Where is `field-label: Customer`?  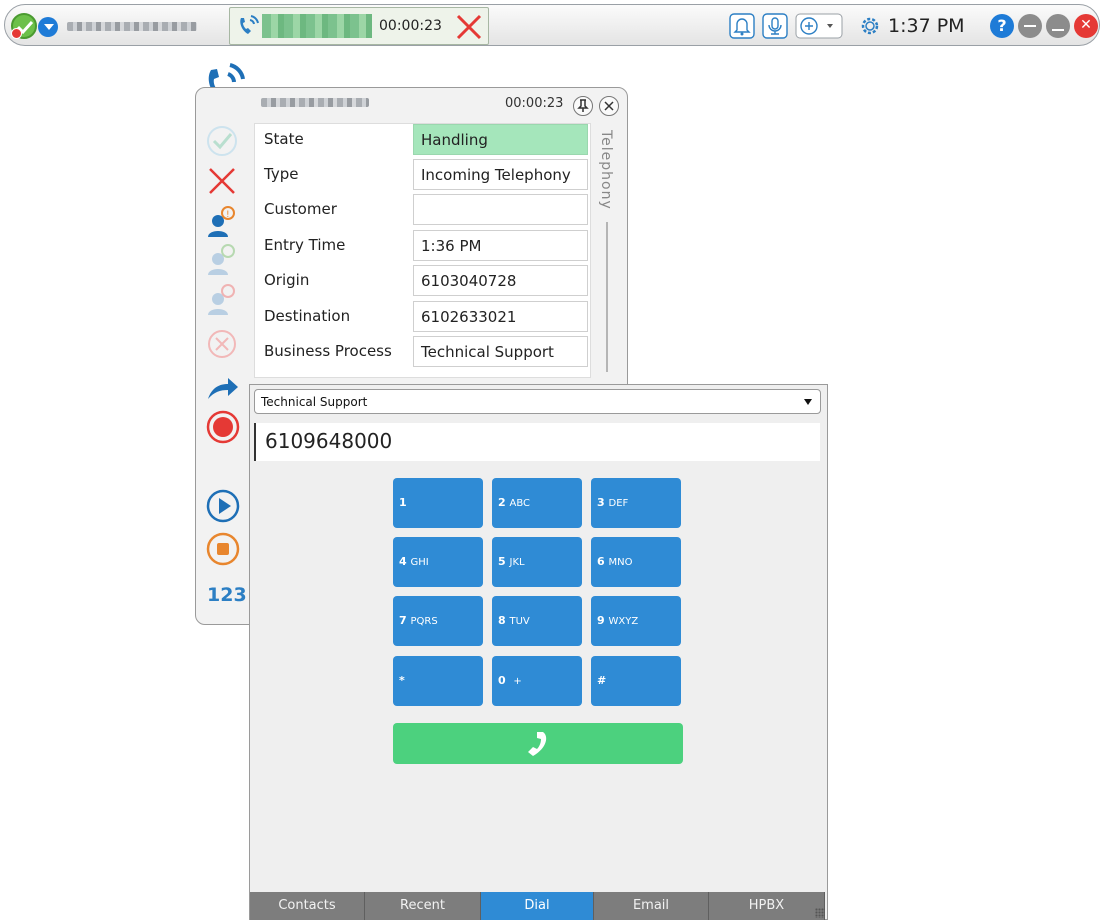 field-label: Customer is located at coordinates (300, 209).